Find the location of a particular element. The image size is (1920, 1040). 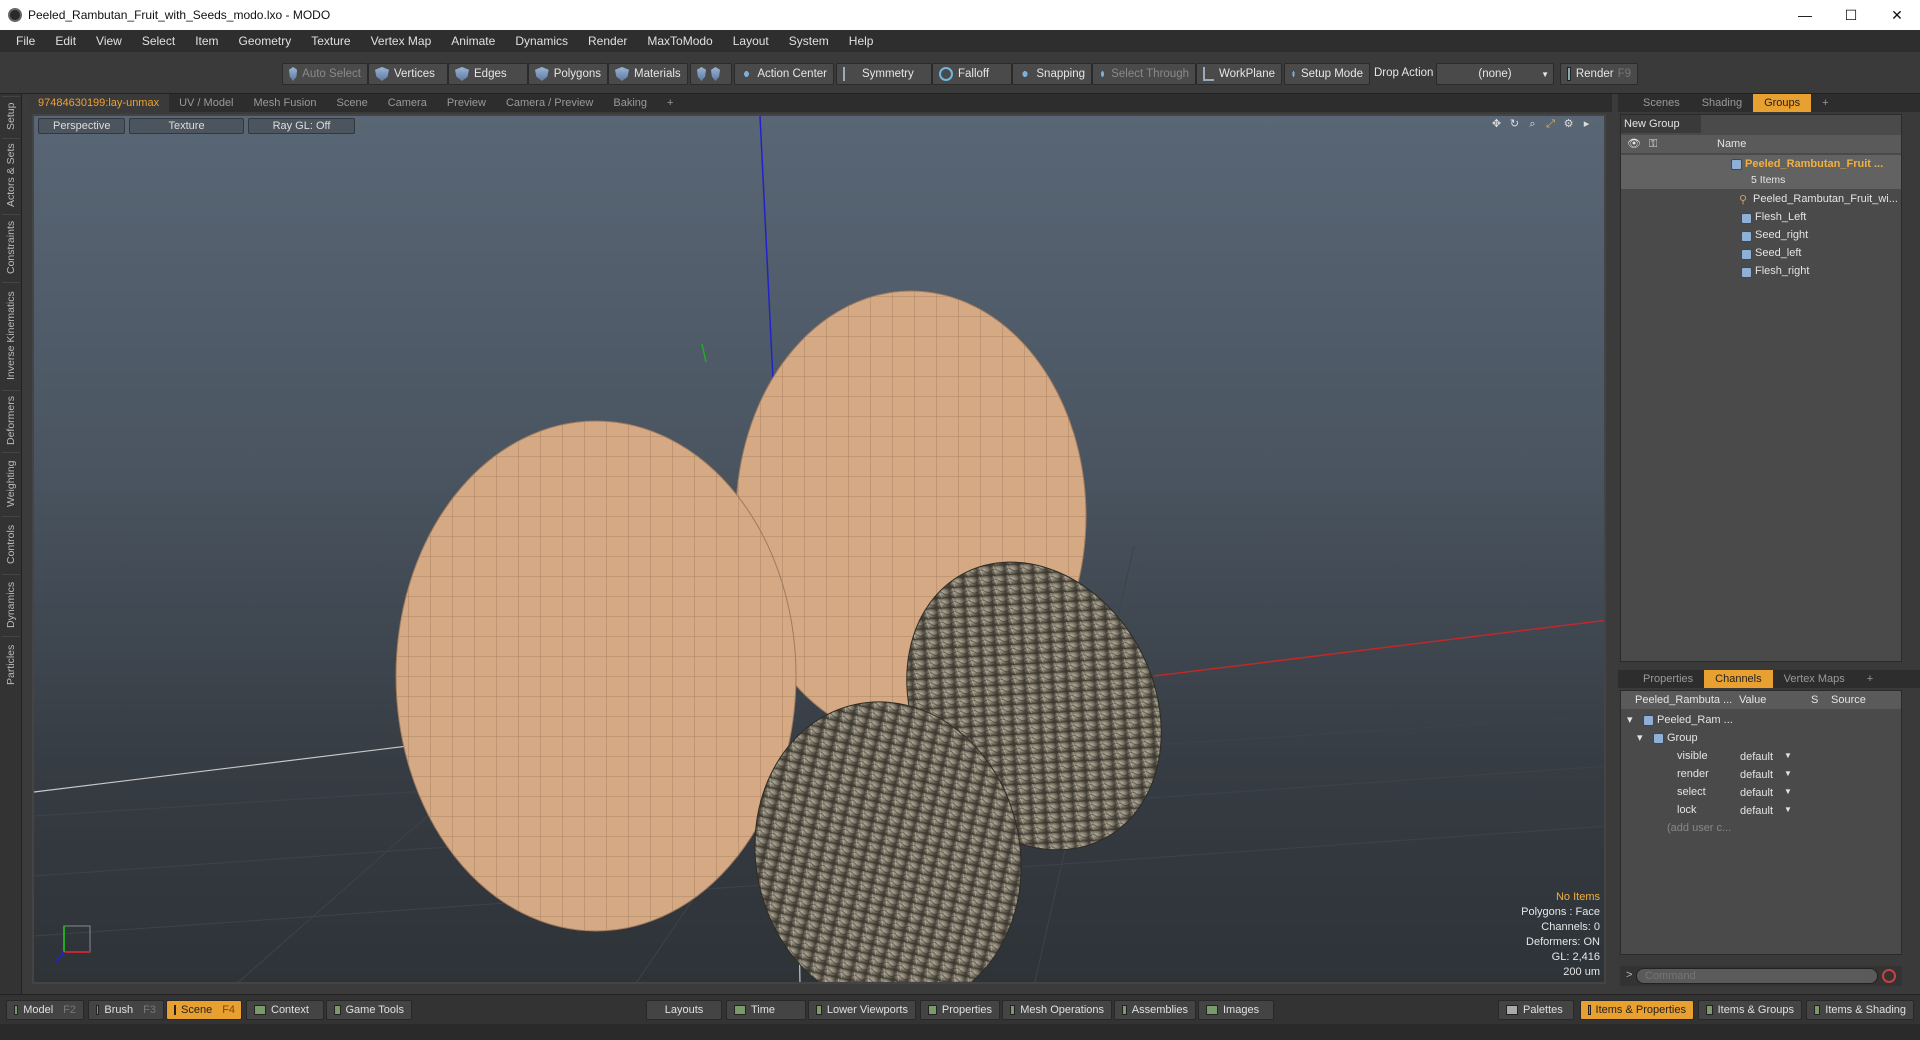

minimize-button: — is located at coordinates (1805, 15).